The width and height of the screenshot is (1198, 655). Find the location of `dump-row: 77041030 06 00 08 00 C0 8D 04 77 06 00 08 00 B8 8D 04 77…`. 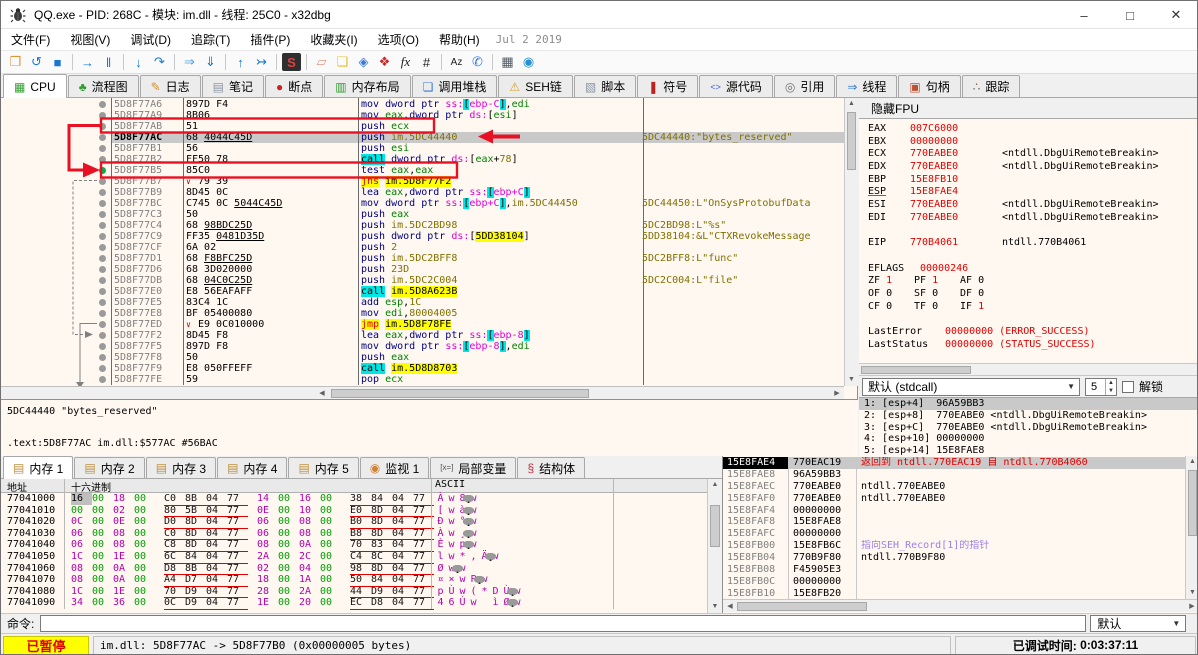

dump-row: 77041030 06 00 08 00 C0 8D 04 77 06 00 08 00 B8 8D 04 77… is located at coordinates (354, 534).